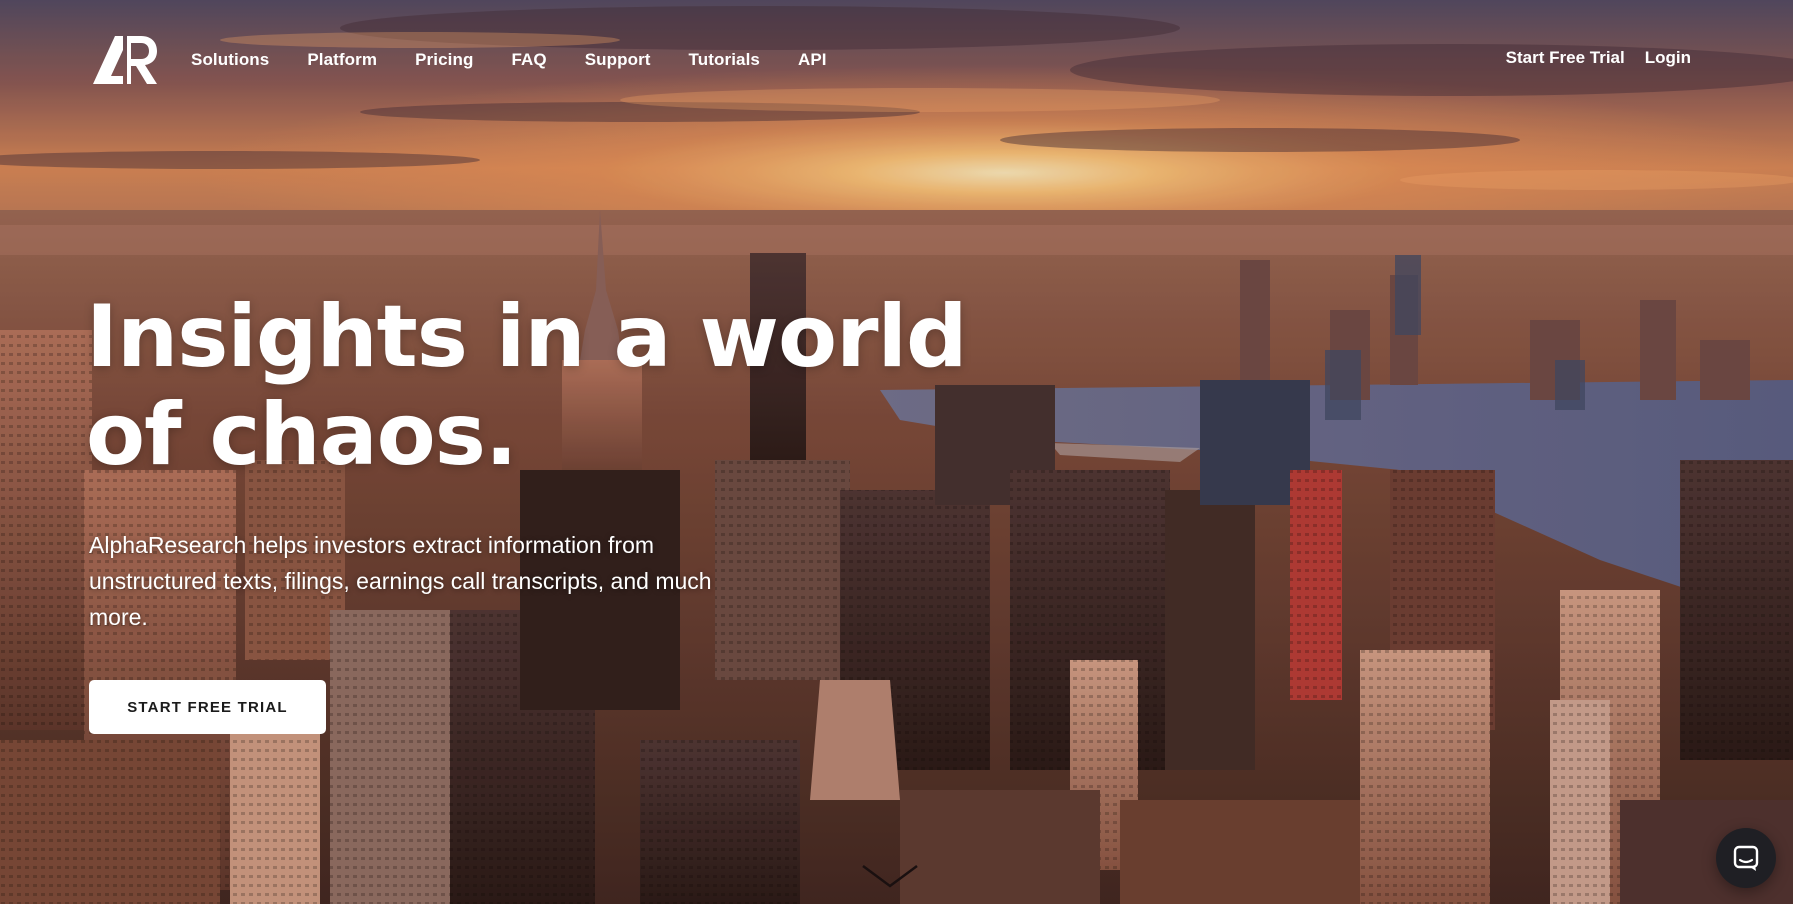 This screenshot has width=1793, height=904. I want to click on nav-item-pricing: Pricing, so click(444, 60).